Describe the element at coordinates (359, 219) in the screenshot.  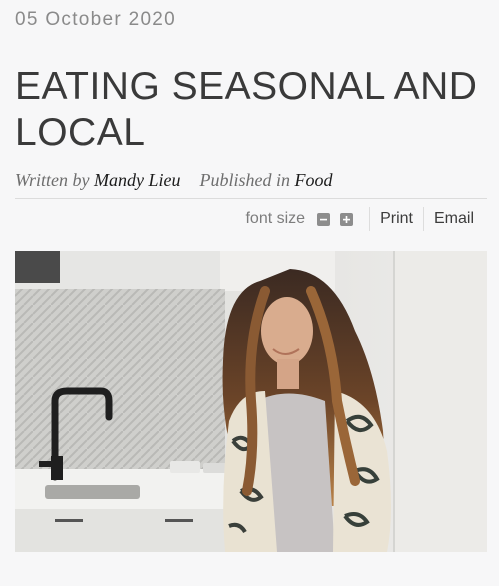
I see `article-tools: font size Print Email` at that location.